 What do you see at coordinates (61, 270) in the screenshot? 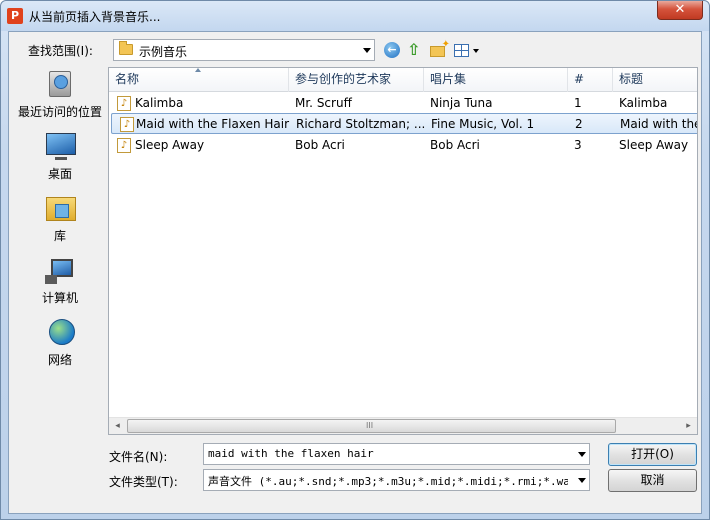
I see `computer-icon` at bounding box center [61, 270].